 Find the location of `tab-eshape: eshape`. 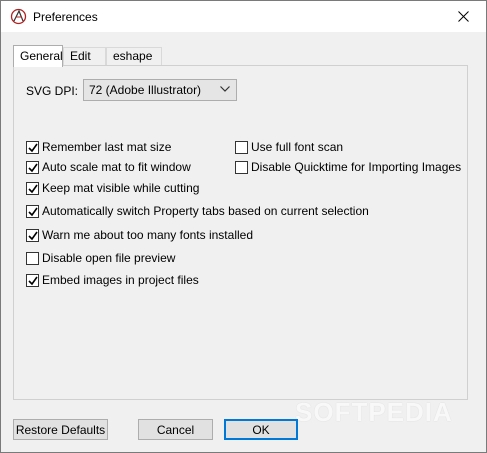

tab-eshape: eshape is located at coordinates (134, 56).